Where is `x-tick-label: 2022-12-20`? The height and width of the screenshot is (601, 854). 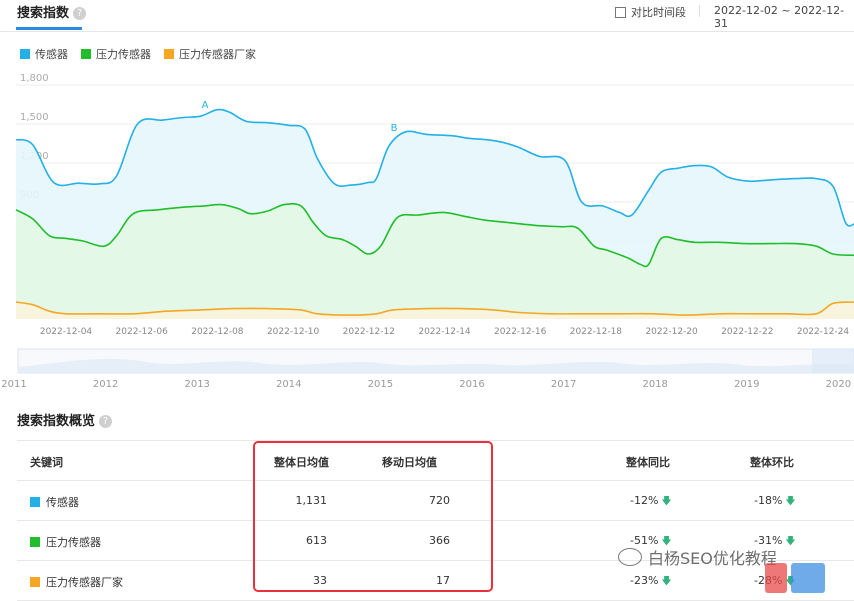
x-tick-label: 2022-12-20 is located at coordinates (671, 332).